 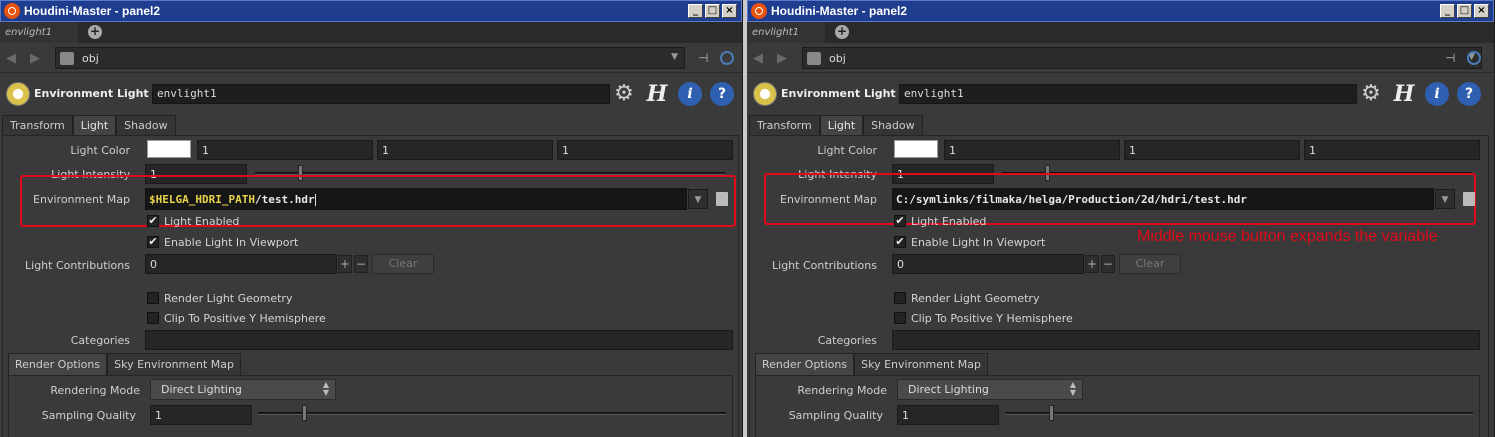 What do you see at coordinates (245, 318) in the screenshot?
I see `clip-hemisphere-label: Clip To Positive Y Hemisphere` at bounding box center [245, 318].